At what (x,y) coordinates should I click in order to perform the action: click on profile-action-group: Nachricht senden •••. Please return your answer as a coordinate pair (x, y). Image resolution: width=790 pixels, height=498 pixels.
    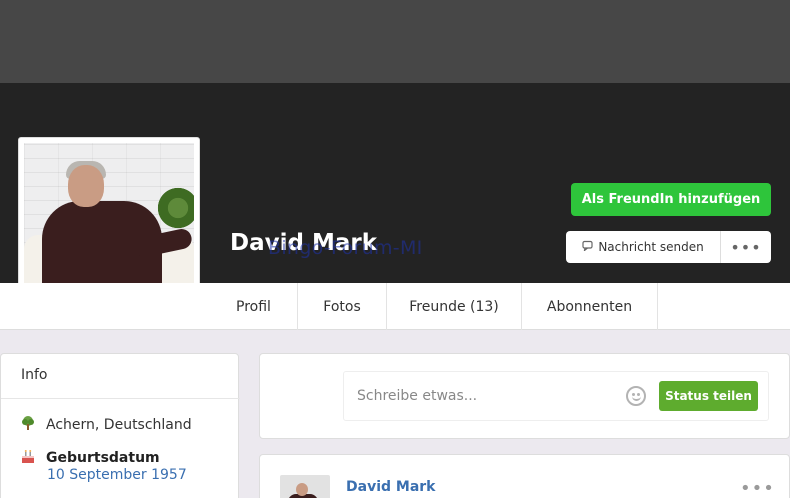
    Looking at the image, I should click on (668, 247).